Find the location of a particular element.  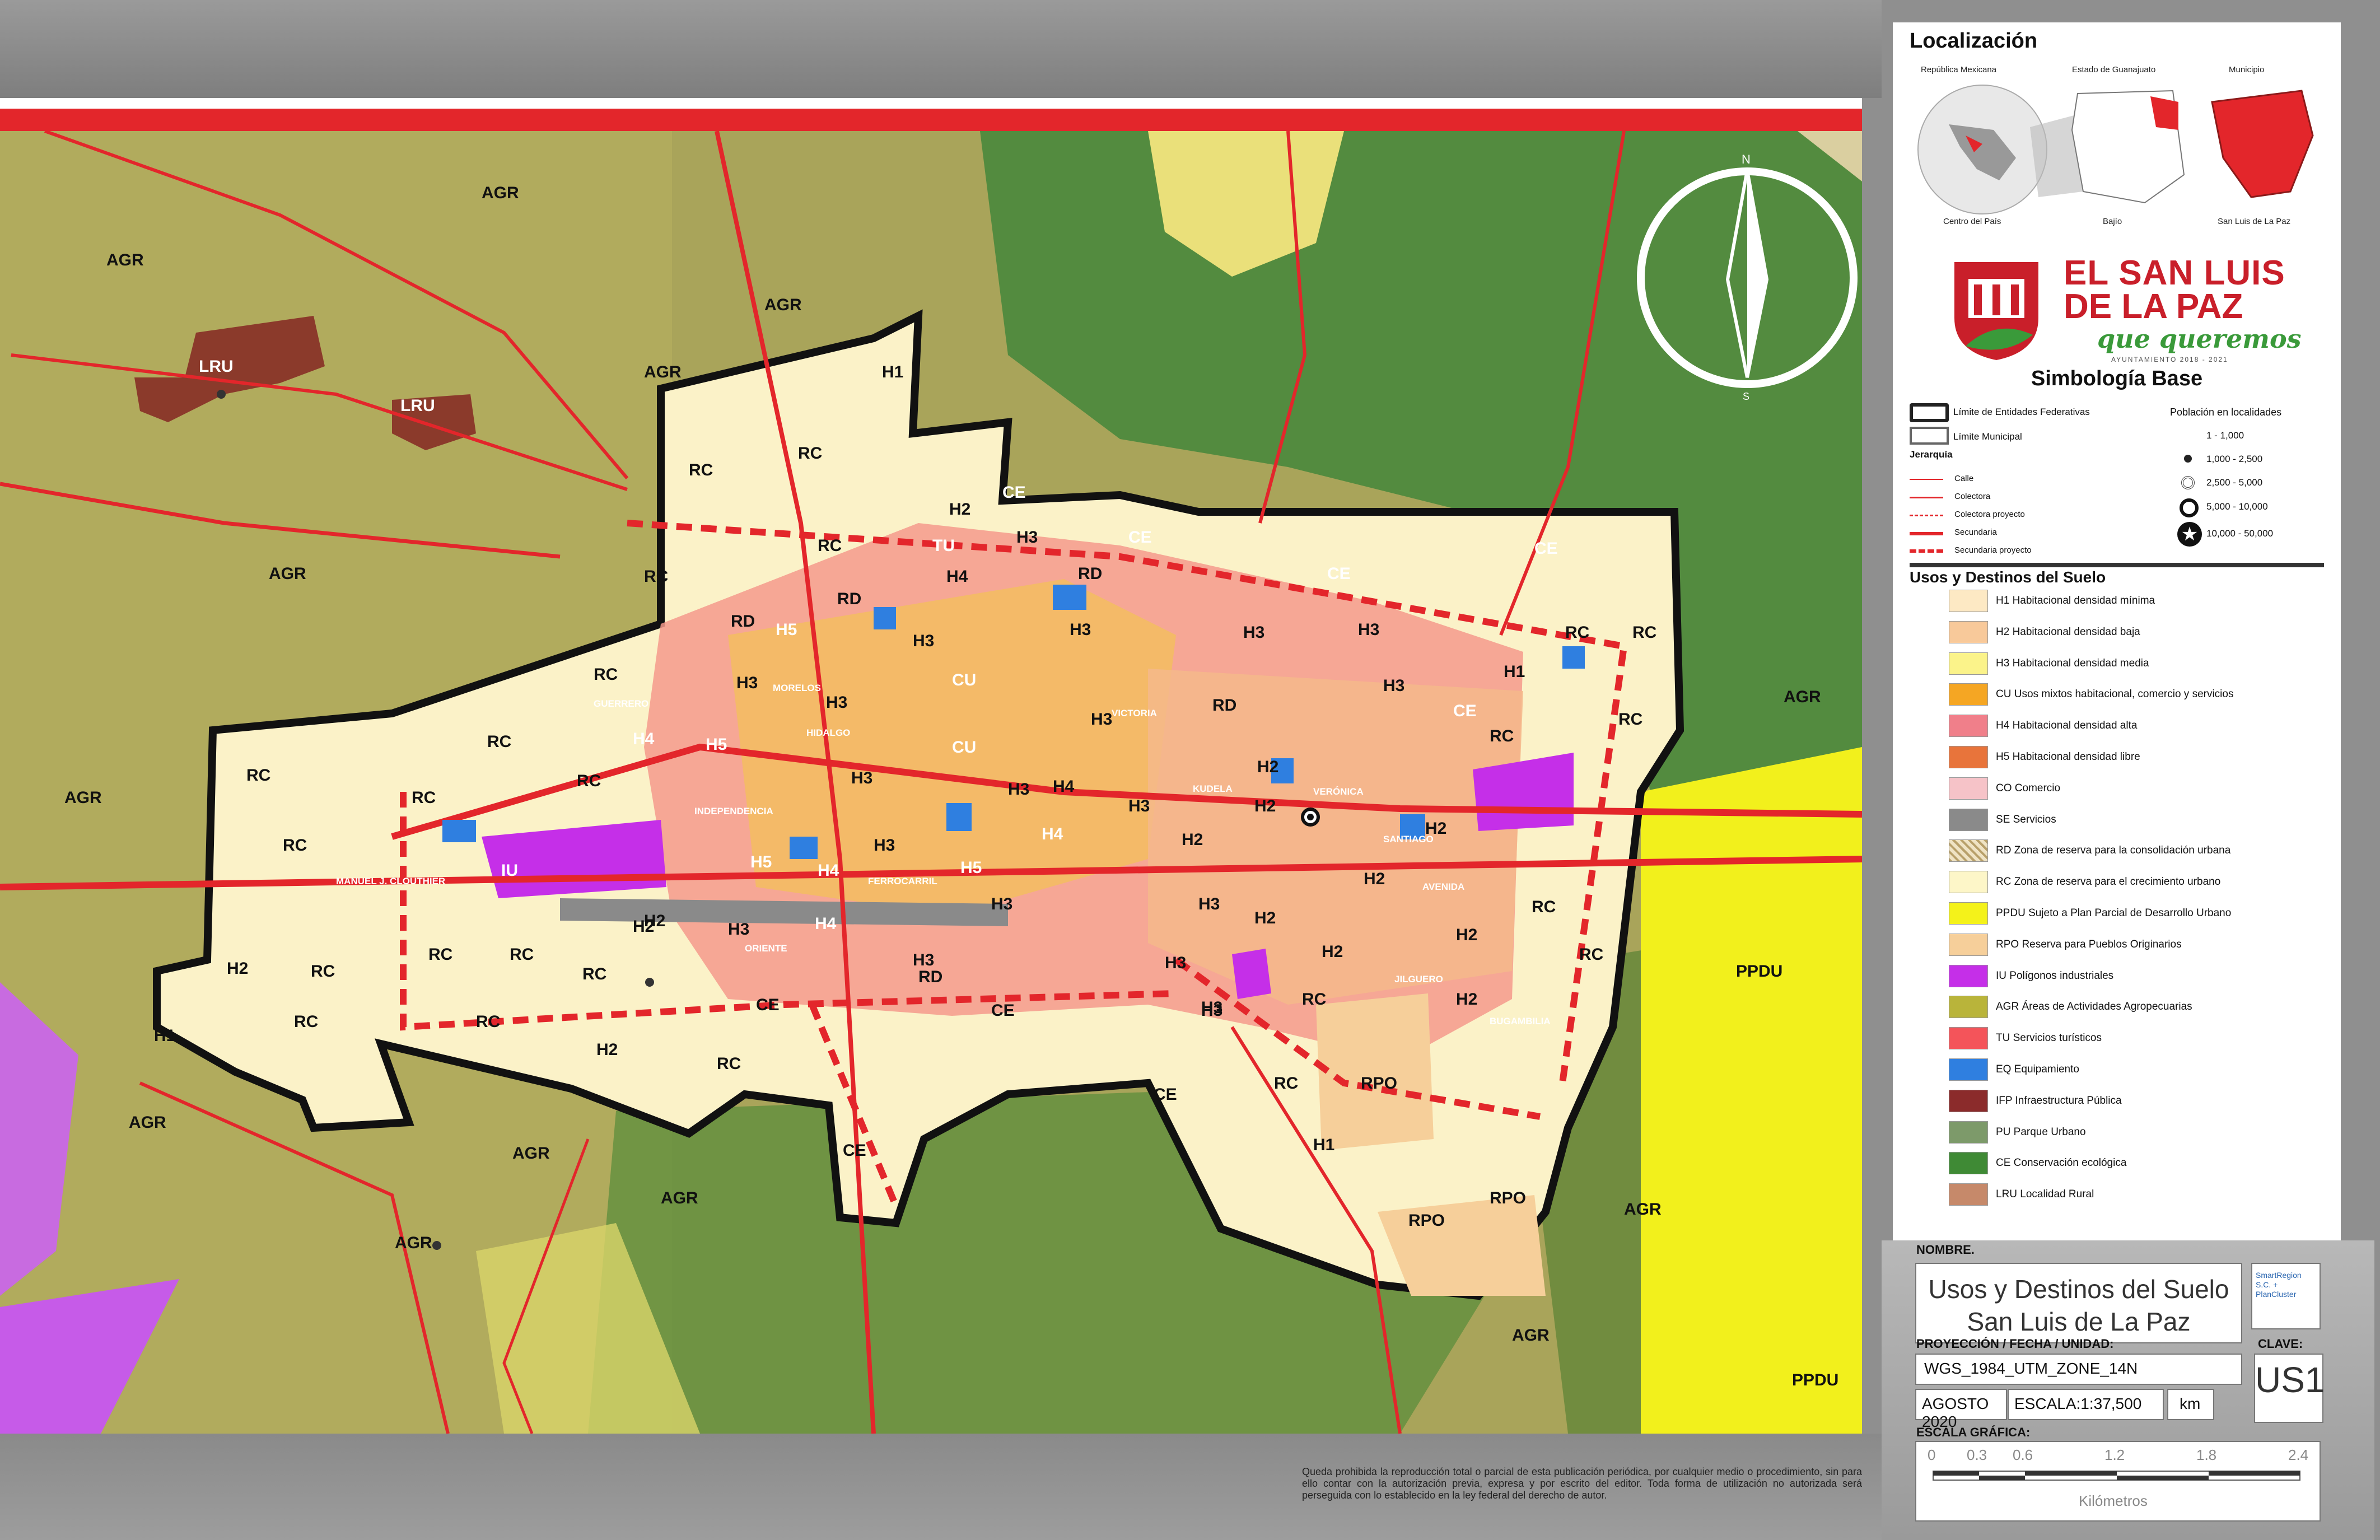

legend-item: LRU Localidad Rural is located at coordinates (2022, 1194).